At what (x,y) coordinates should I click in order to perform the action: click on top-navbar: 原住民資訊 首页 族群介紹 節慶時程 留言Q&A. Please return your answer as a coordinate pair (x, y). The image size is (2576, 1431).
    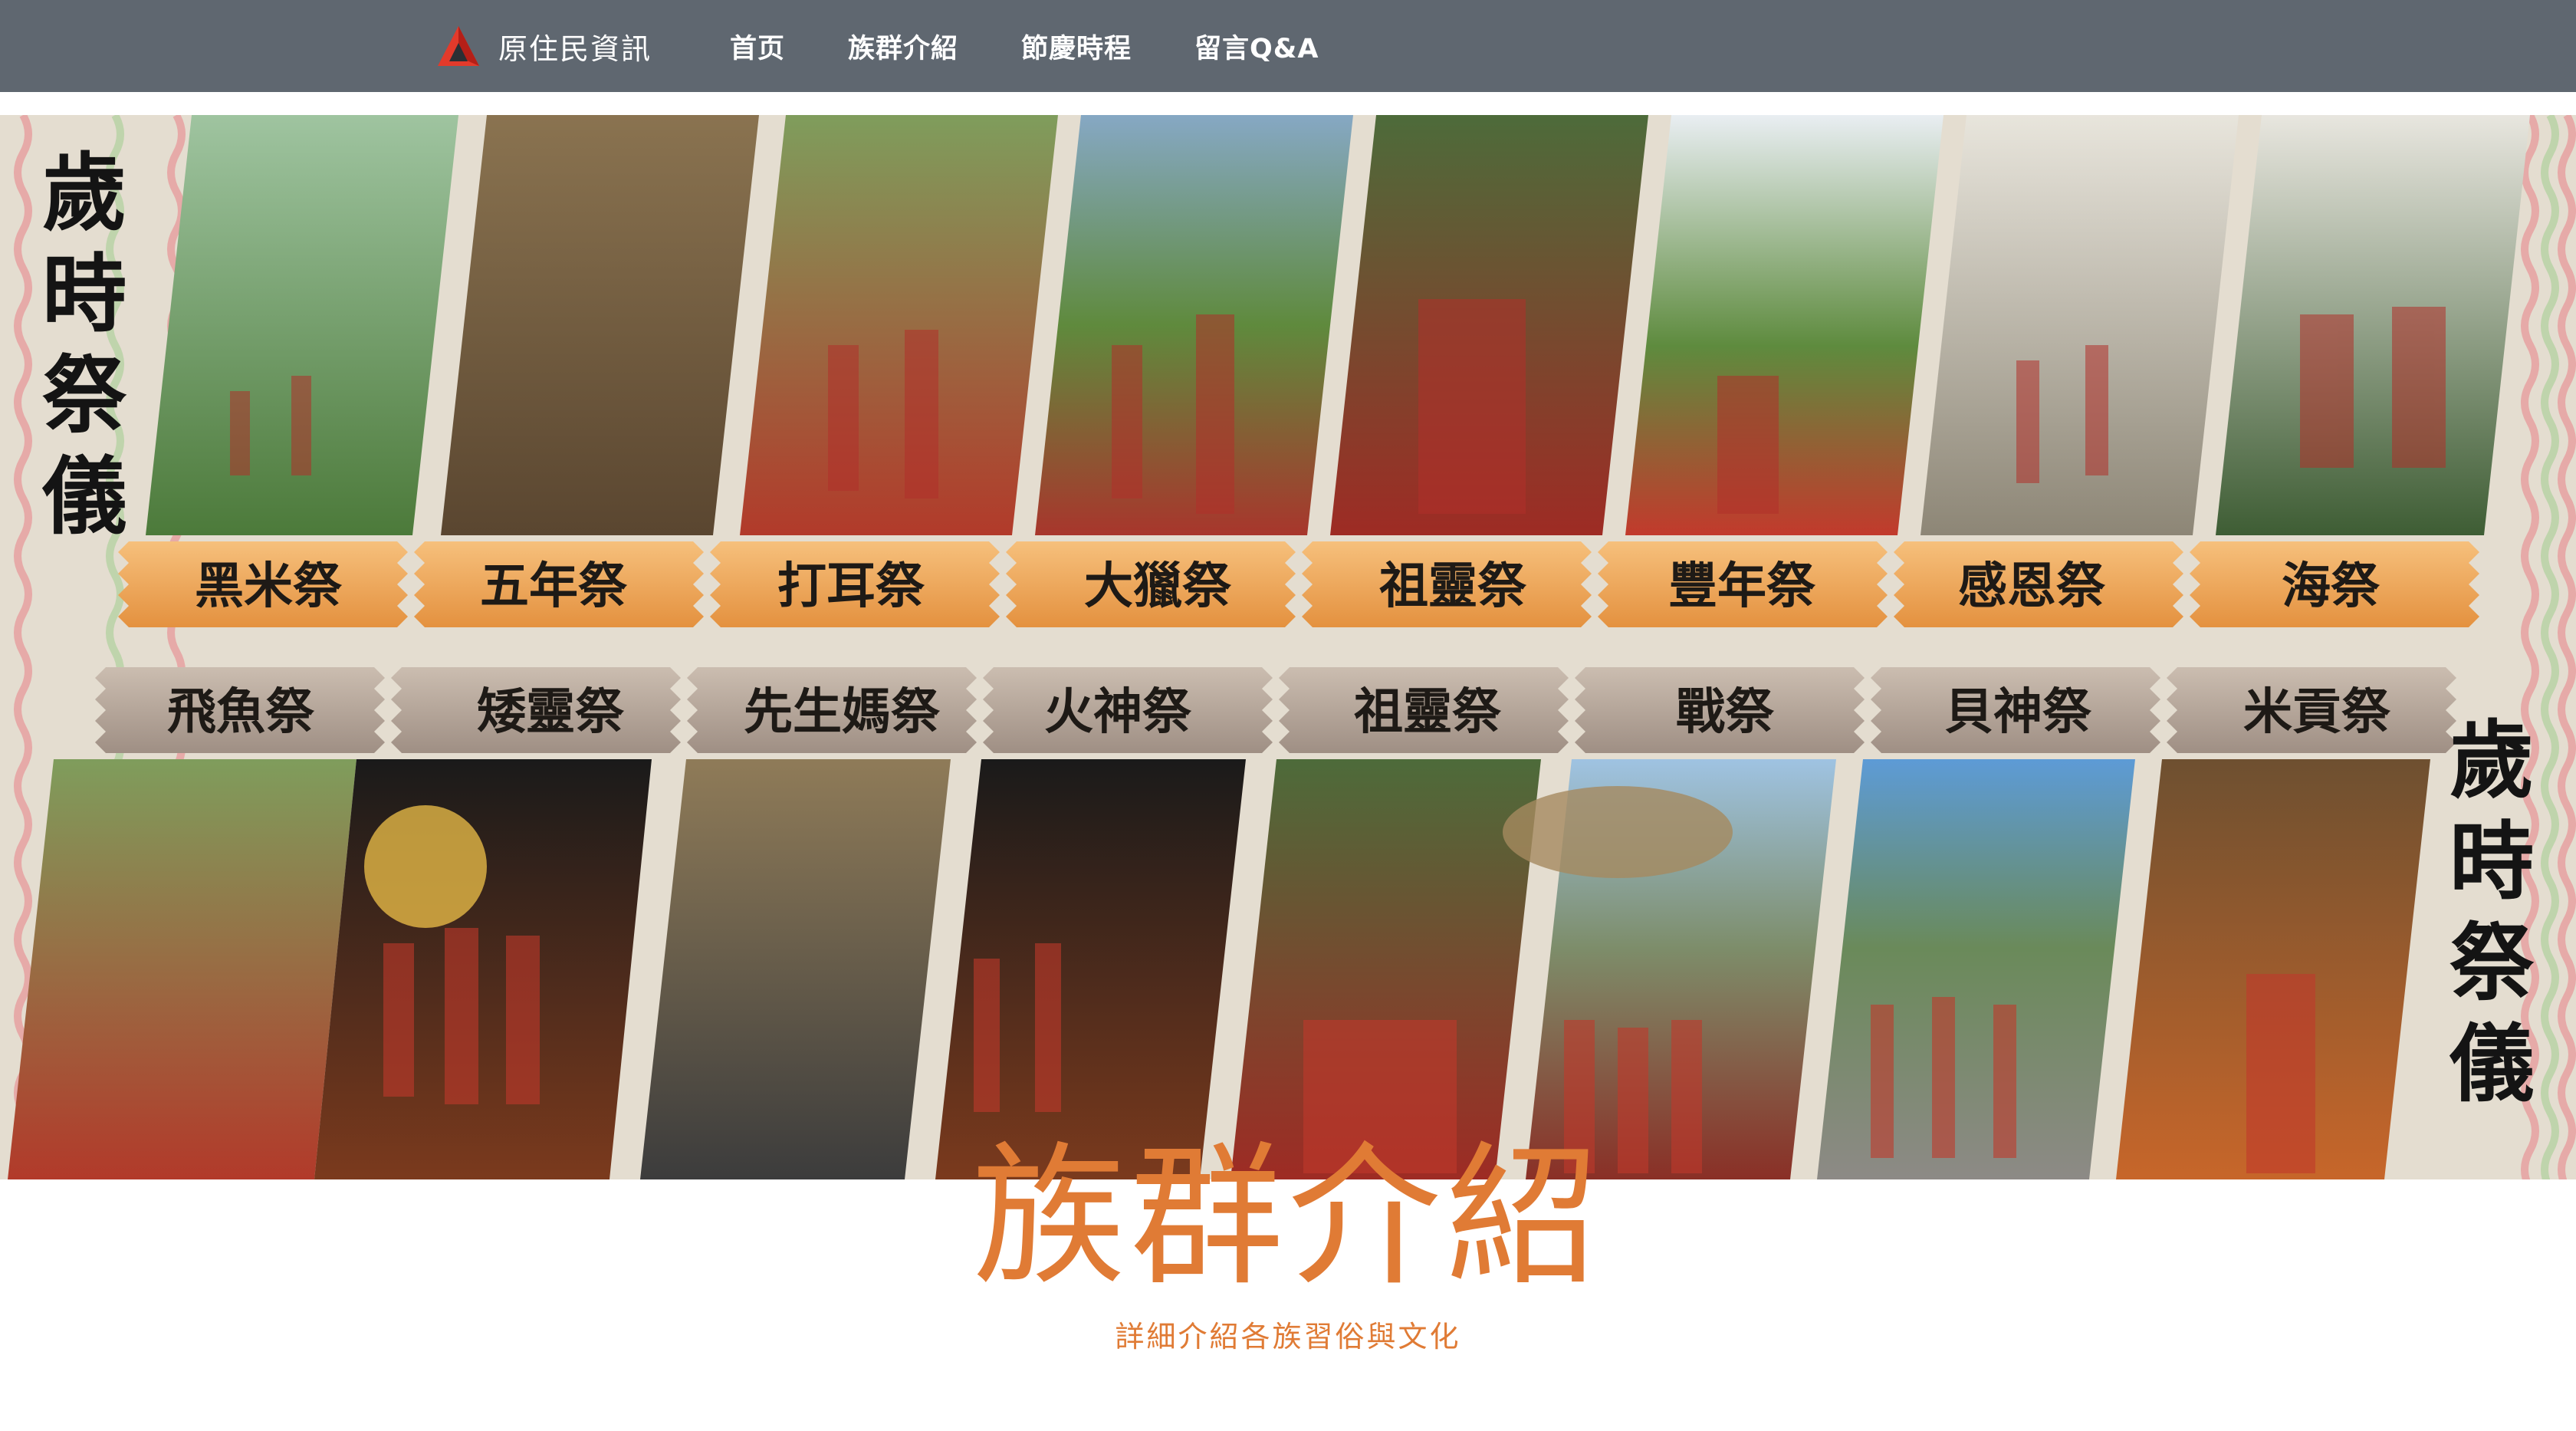
    Looking at the image, I should click on (1288, 46).